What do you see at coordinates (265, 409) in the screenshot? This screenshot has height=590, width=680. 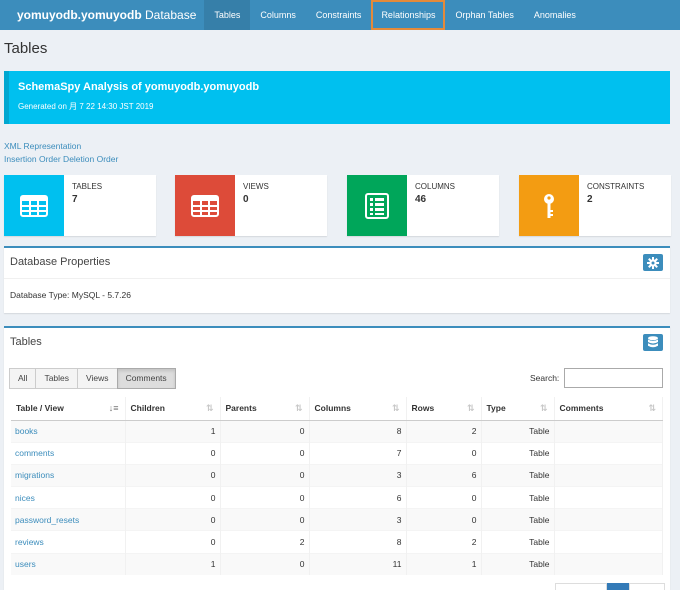 I see `col-header-parents: Parents ⇅` at bounding box center [265, 409].